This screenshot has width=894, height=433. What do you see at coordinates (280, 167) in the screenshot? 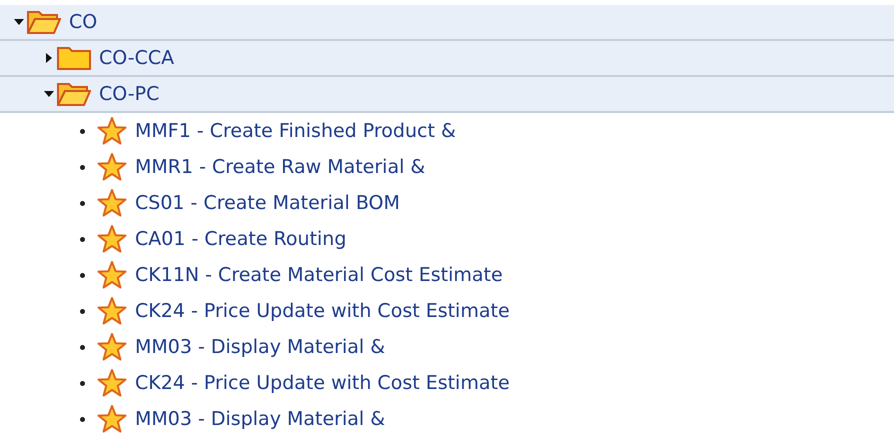
I see `transaction-label: MMR1 - Create Raw Material &` at bounding box center [280, 167].